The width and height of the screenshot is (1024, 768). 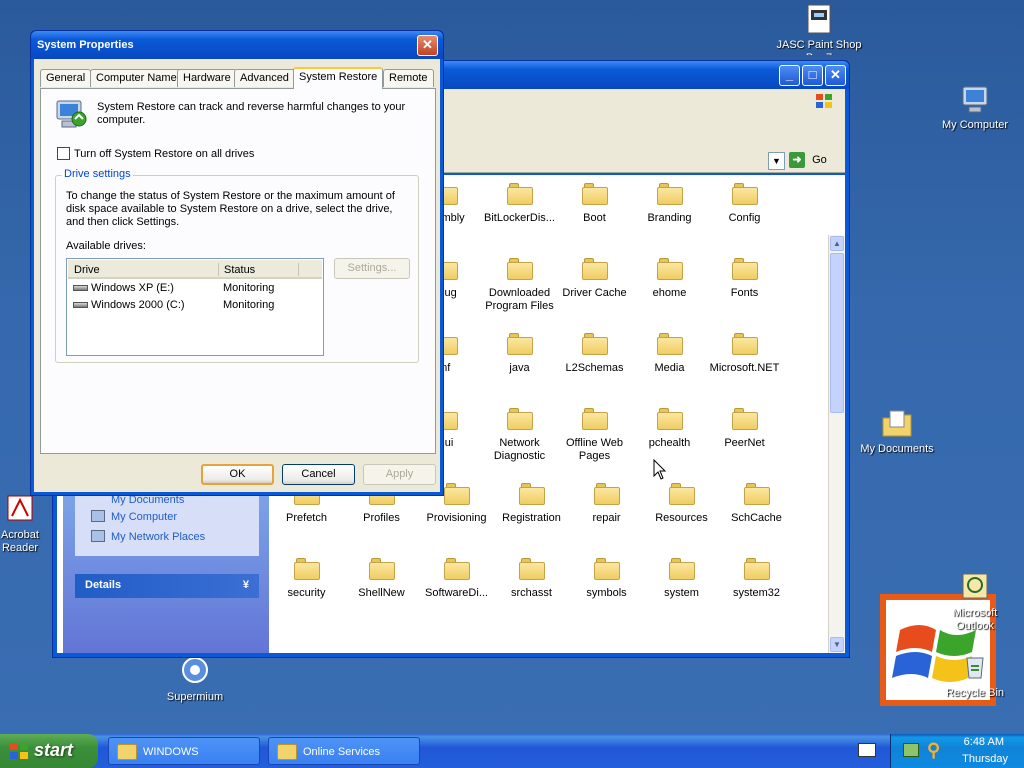 I want to click on close-button: ✕, so click(x=835, y=75).